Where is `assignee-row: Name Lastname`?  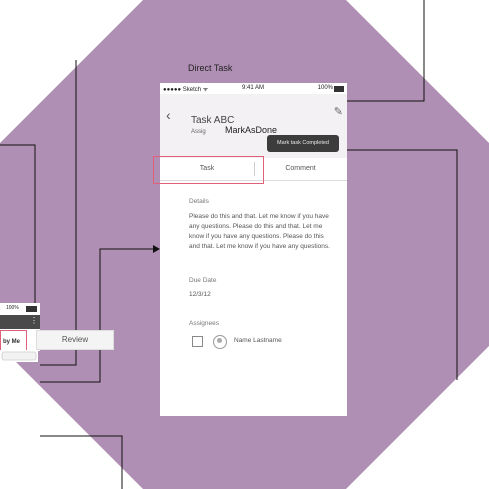 assignee-row: Name Lastname is located at coordinates (262, 342).